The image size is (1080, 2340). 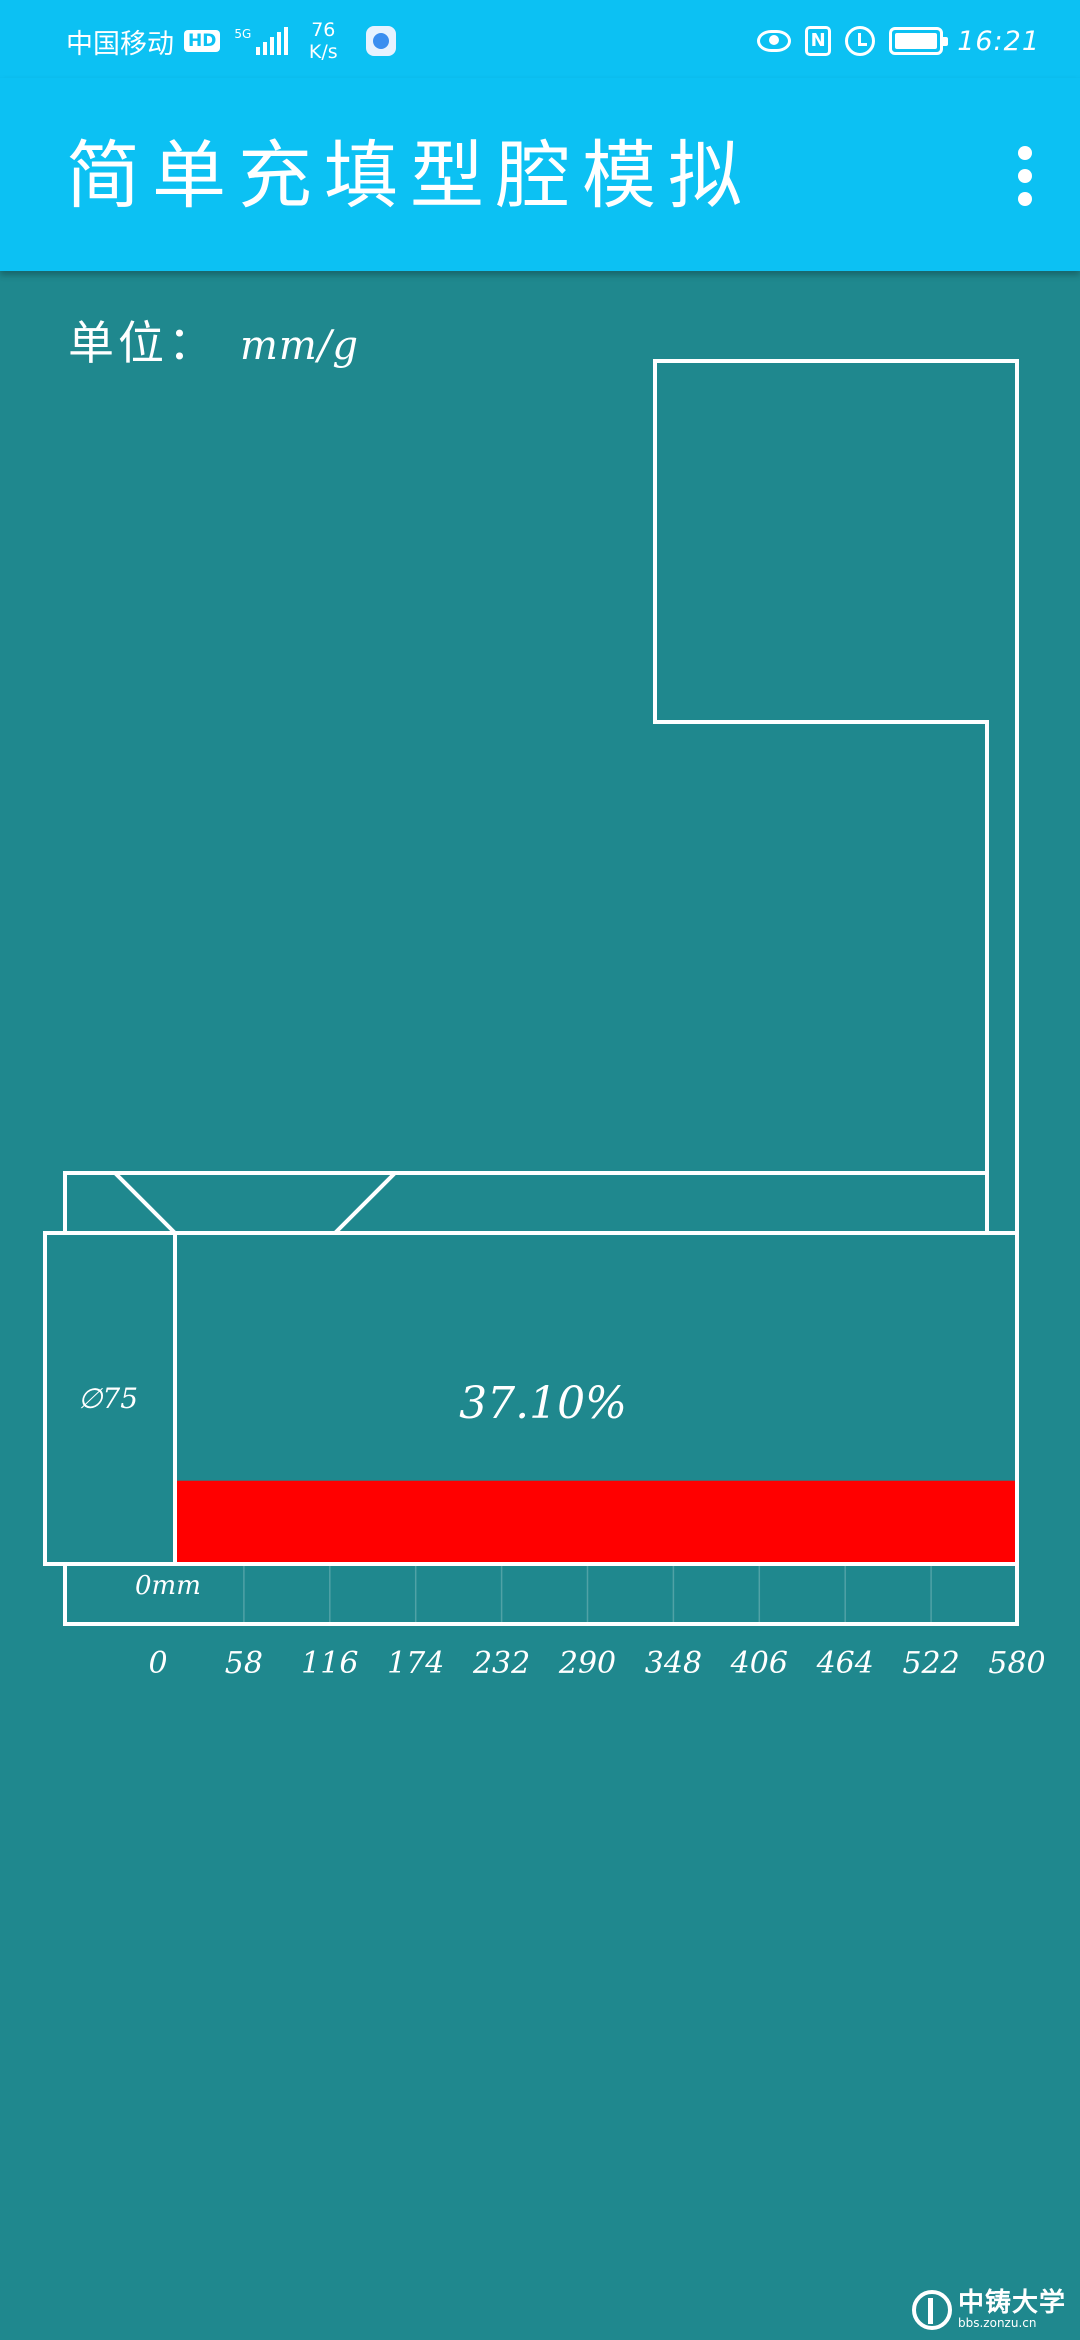 What do you see at coordinates (329, 1663) in the screenshot?
I see `scale-tick-label: 116` at bounding box center [329, 1663].